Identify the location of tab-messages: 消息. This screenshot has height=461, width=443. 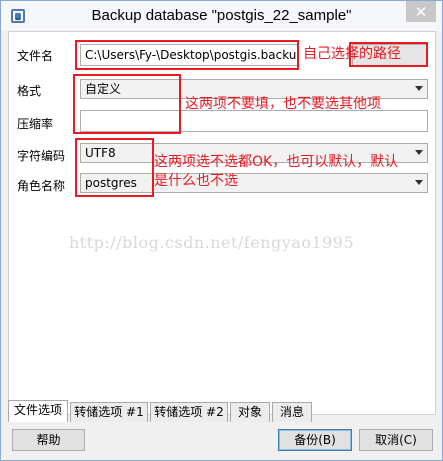
(292, 412).